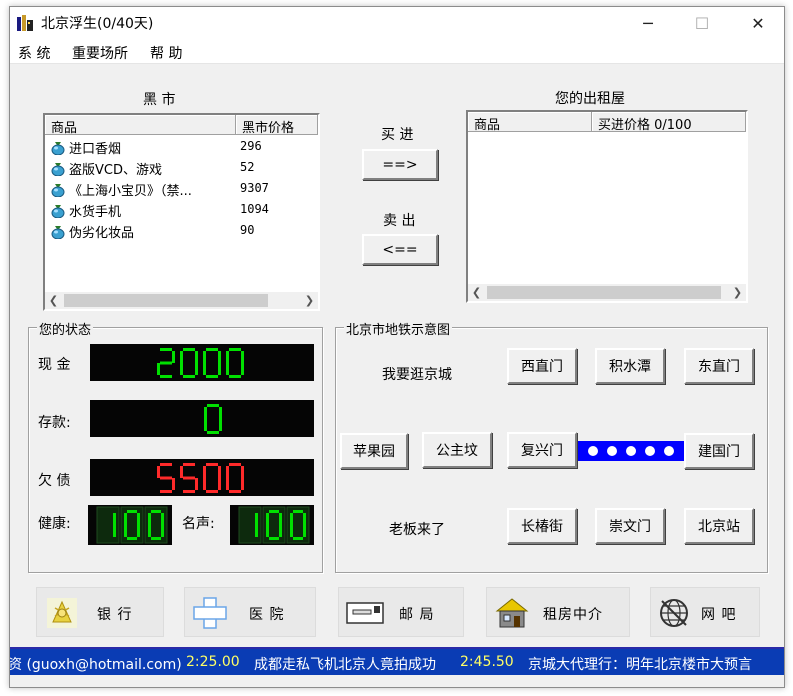 The width and height of the screenshot is (793, 696). What do you see at coordinates (62, 613) in the screenshot?
I see `bank-icon` at bounding box center [62, 613].